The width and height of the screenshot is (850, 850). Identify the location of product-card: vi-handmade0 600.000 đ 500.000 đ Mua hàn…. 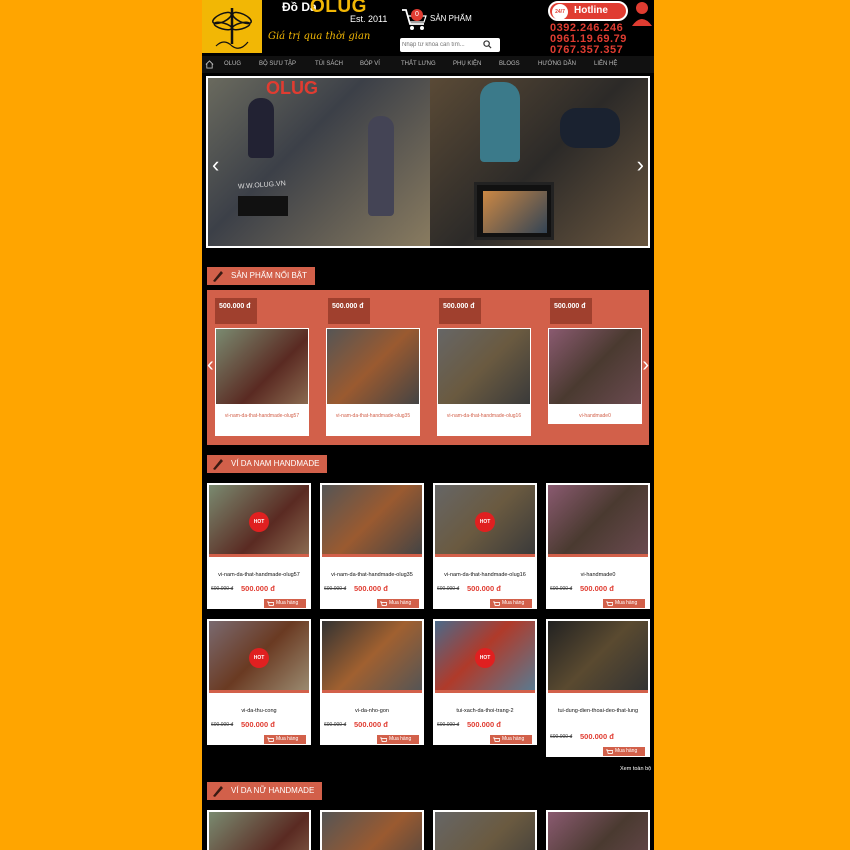
(598, 546).